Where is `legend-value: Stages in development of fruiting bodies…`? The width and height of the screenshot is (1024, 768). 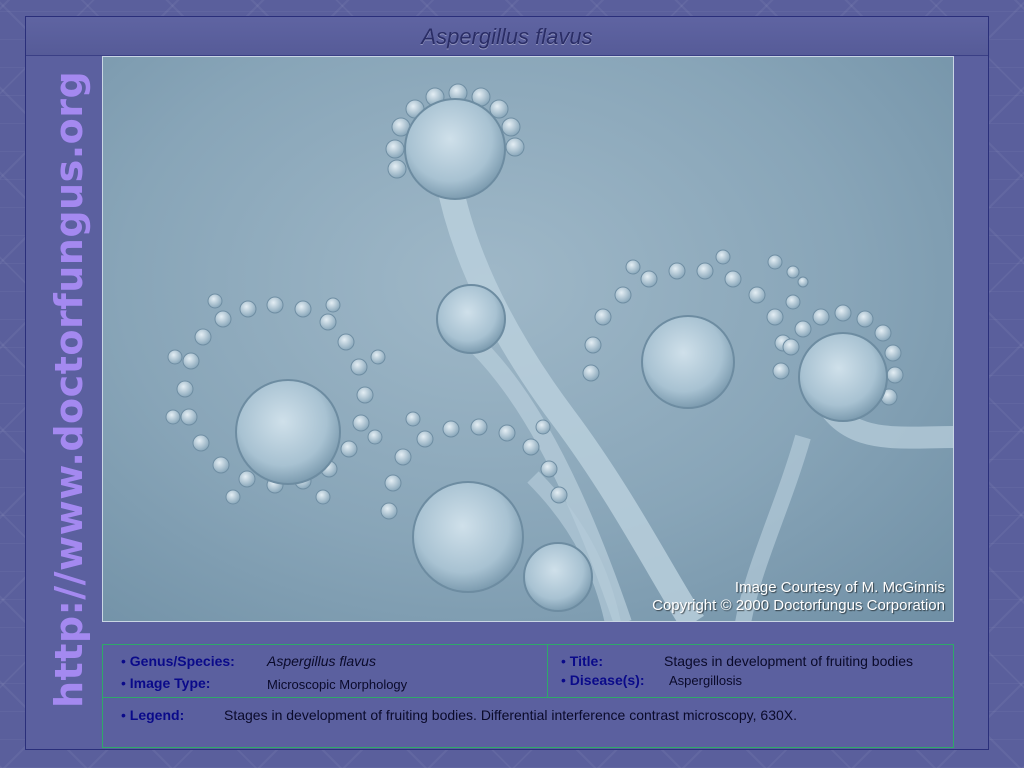
legend-value: Stages in development of fruiting bodies… is located at coordinates (511, 715).